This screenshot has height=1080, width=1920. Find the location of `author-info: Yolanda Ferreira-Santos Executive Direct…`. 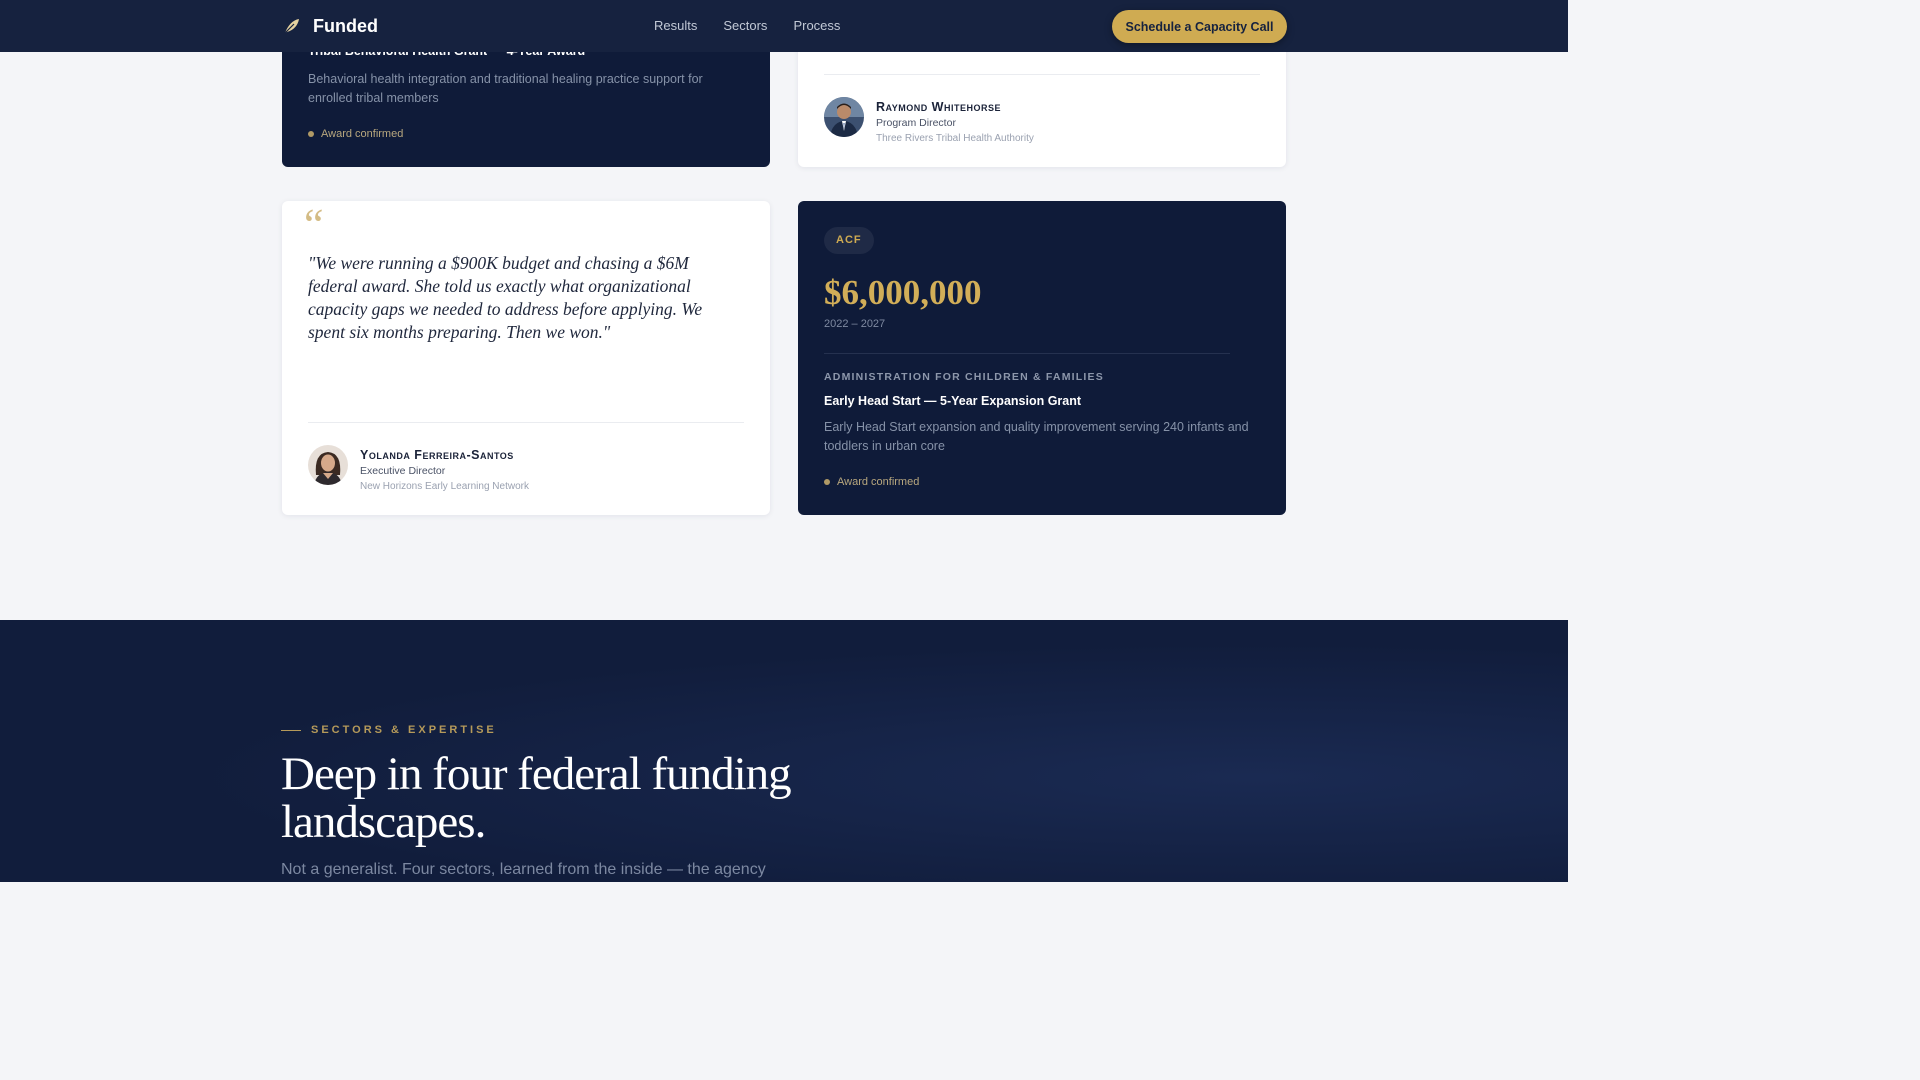

author-info: Yolanda Ferreira-Santos Executive Direct… is located at coordinates (444, 468).